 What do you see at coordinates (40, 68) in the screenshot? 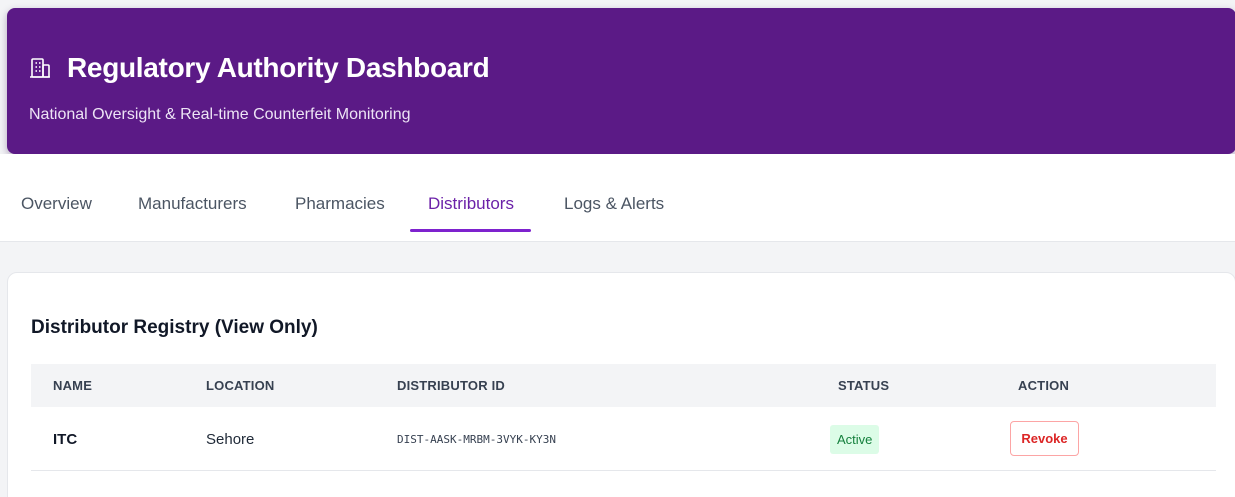
I see `building-icon` at bounding box center [40, 68].